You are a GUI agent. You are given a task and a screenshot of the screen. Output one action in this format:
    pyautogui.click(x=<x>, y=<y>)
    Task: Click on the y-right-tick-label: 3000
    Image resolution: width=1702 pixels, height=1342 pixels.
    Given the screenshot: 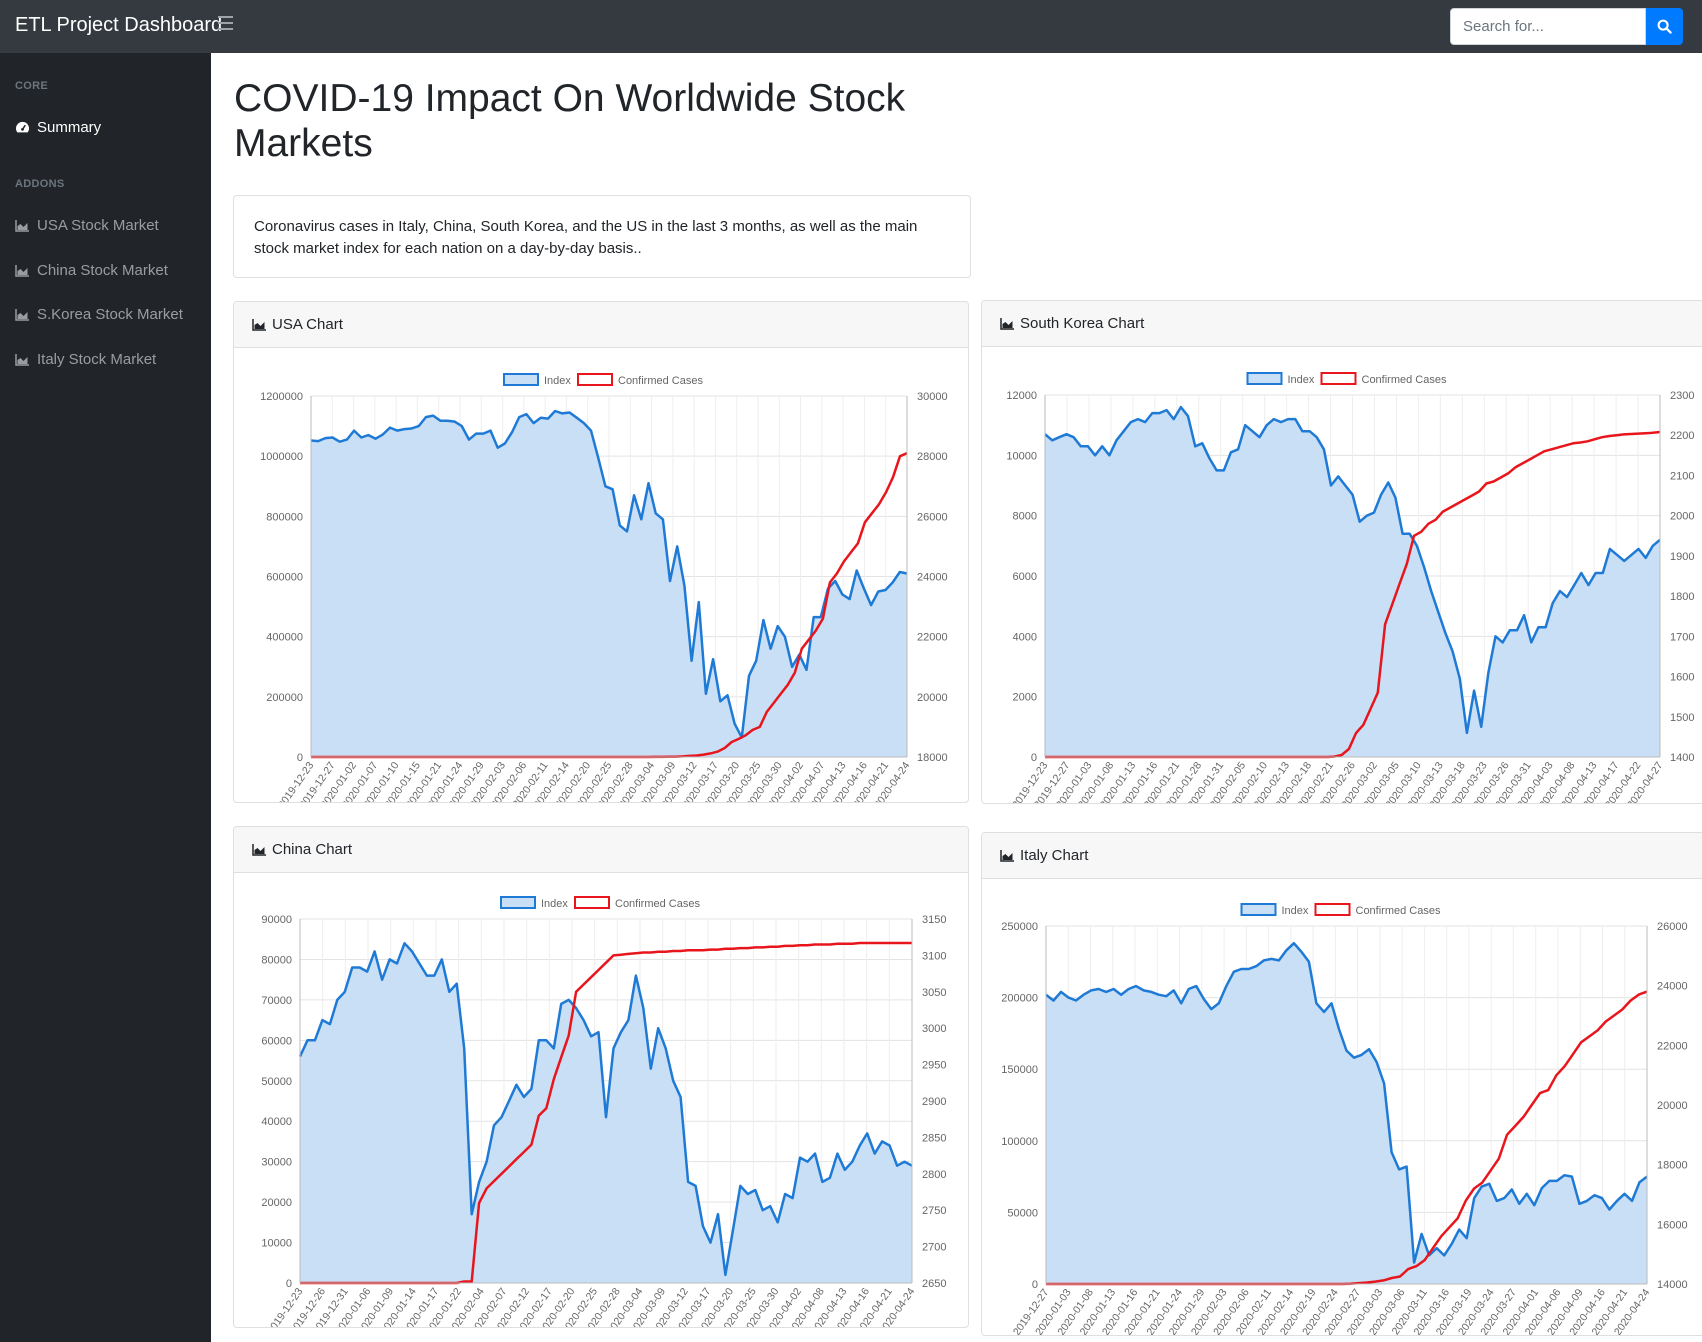 What is the action you would take?
    pyautogui.click(x=934, y=1029)
    